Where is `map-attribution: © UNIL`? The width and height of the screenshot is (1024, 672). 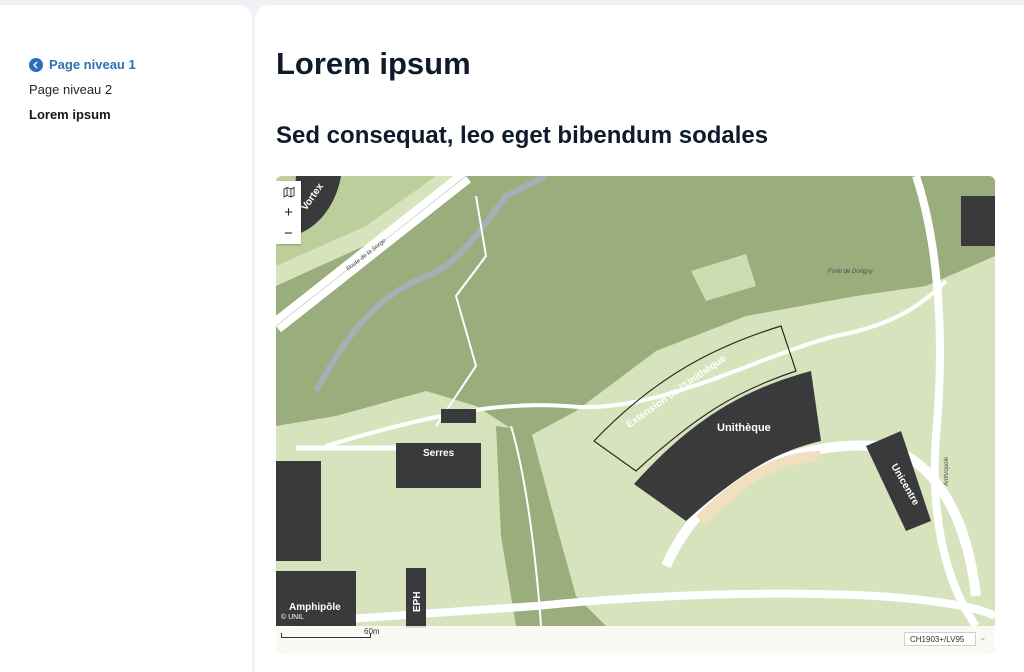
map-attribution: © UNIL is located at coordinates (293, 617).